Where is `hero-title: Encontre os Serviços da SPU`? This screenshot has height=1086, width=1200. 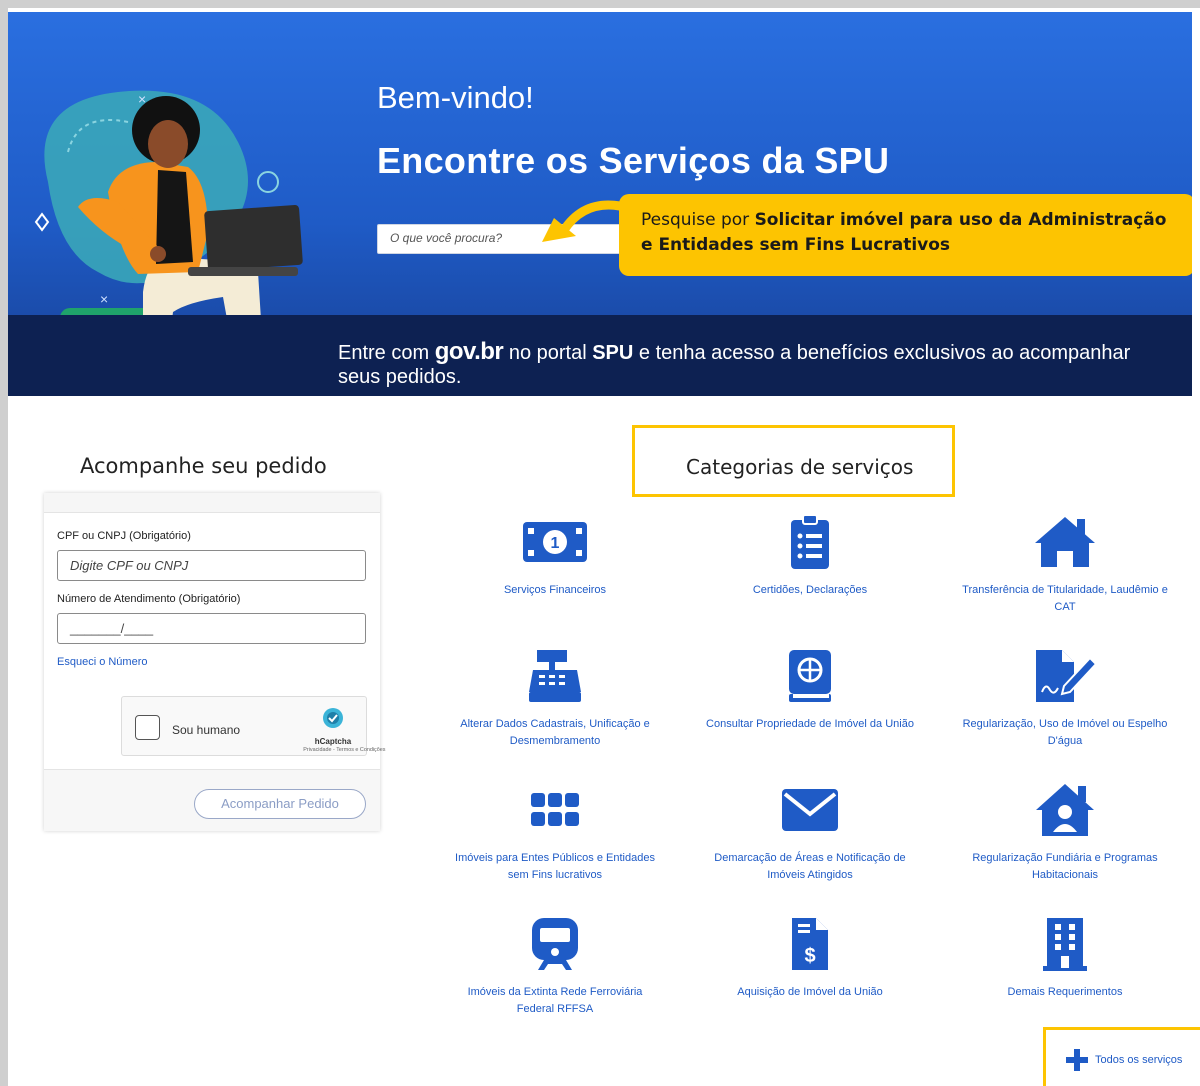 hero-title: Encontre os Serviços da SPU is located at coordinates (633, 160).